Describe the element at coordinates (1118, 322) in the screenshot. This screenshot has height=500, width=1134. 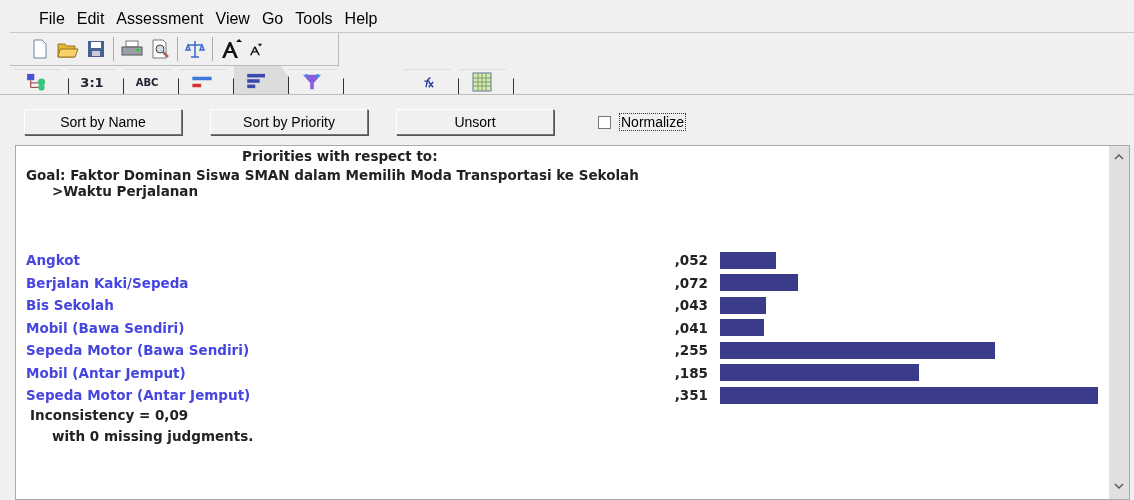
I see `scrollbar` at that location.